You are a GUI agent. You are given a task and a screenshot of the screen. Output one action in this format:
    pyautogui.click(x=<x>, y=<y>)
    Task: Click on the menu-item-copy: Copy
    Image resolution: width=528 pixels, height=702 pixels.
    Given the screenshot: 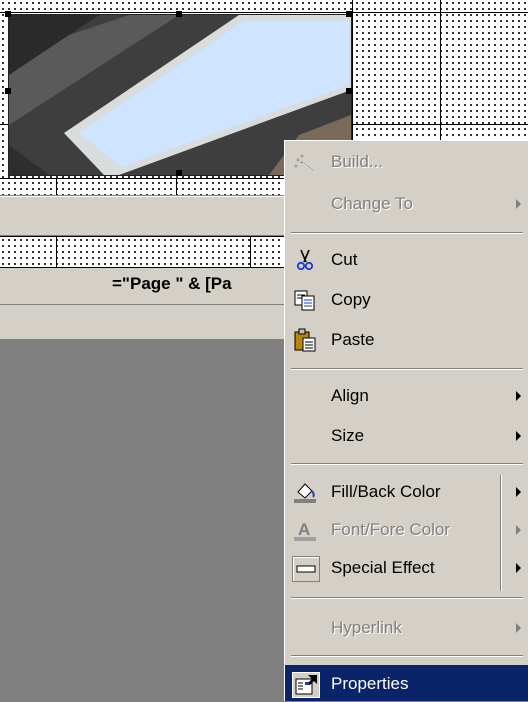 What is the action you would take?
    pyautogui.click(x=406, y=300)
    